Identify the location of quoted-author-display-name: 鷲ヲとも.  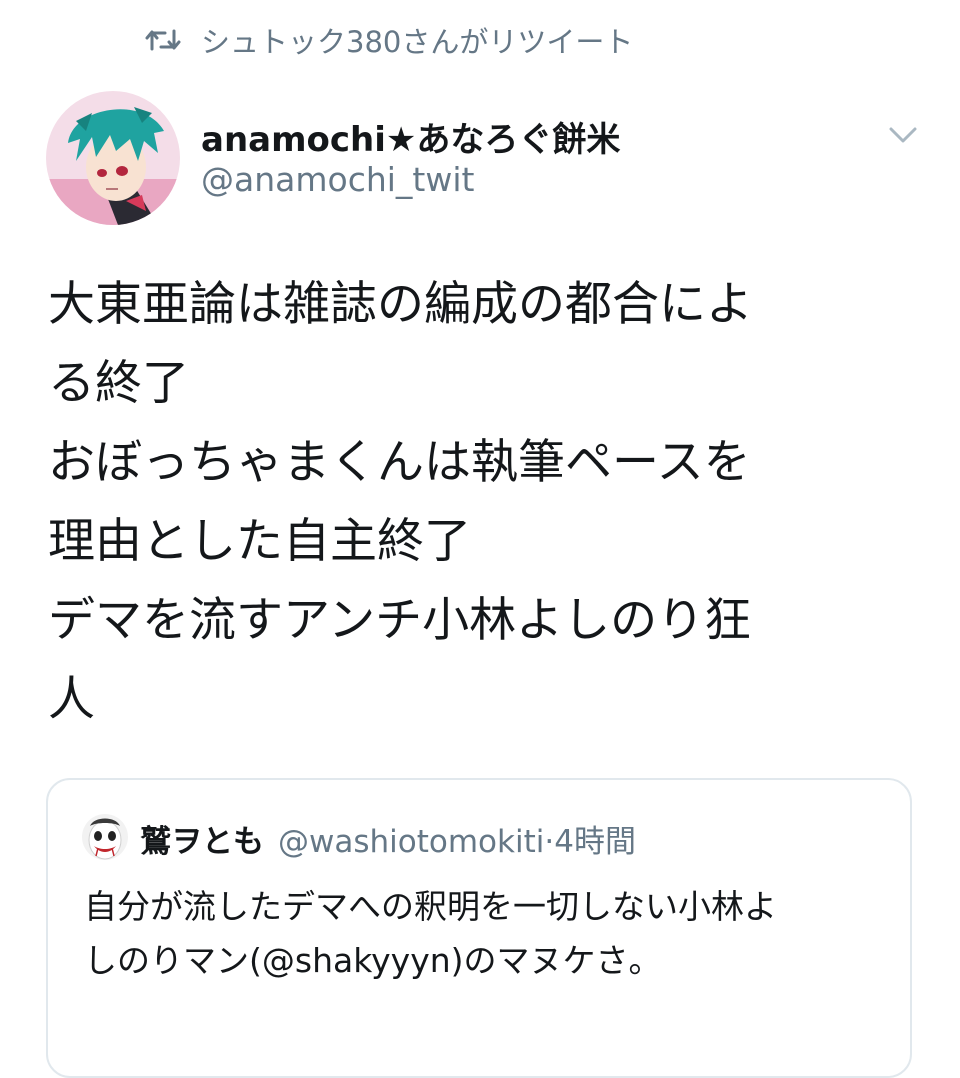
(202, 838).